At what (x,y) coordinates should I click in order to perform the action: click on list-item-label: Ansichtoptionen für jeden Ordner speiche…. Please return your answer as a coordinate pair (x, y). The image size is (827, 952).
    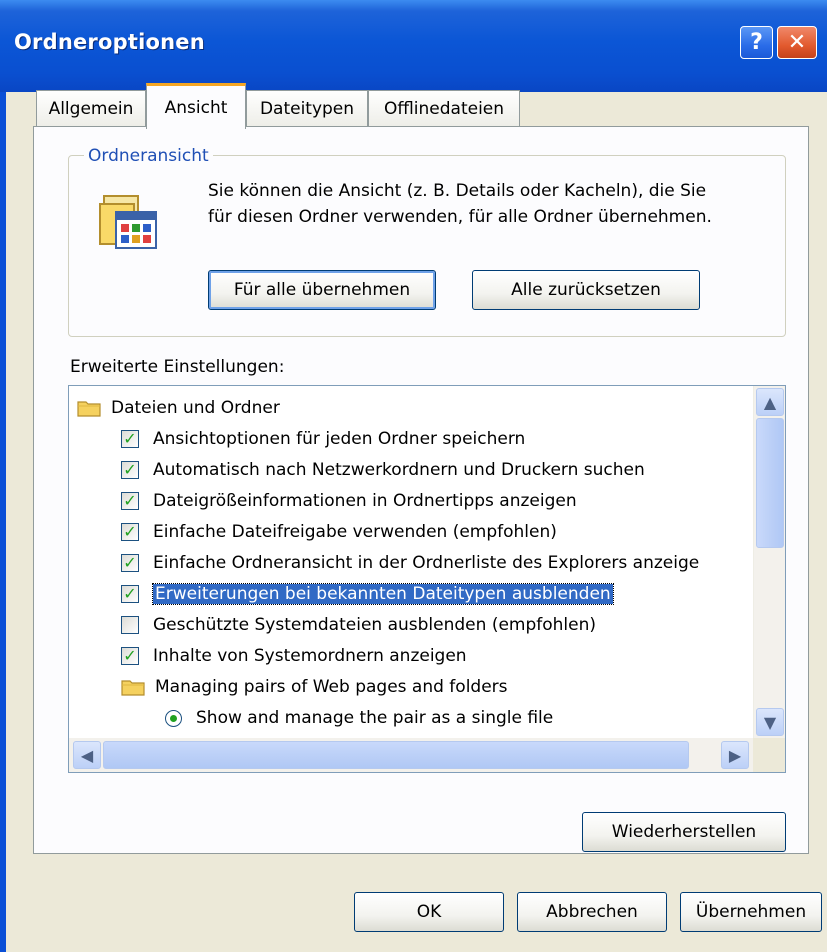
    Looking at the image, I should click on (339, 439).